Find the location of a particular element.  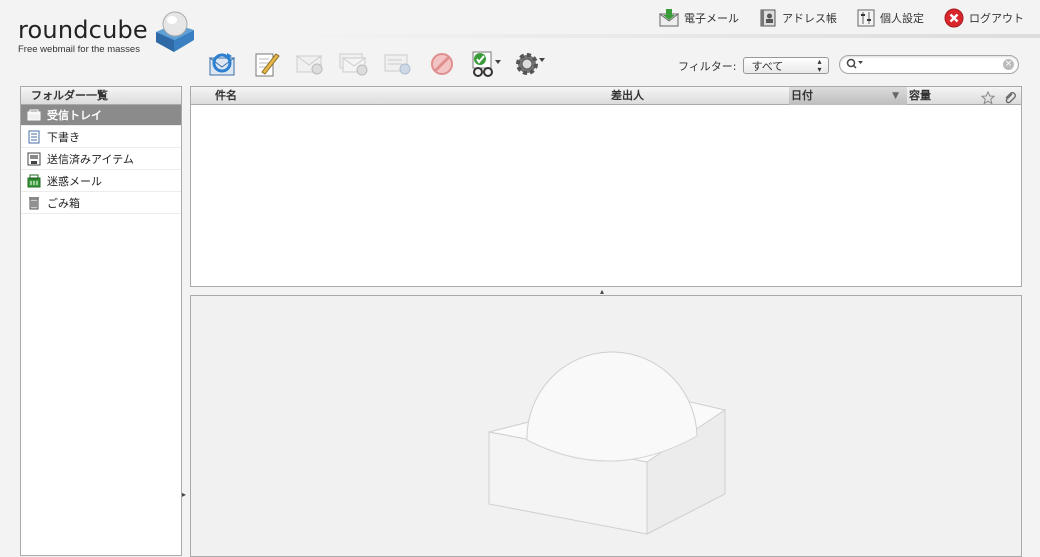

mail-toolbar is located at coordinates (376, 64).